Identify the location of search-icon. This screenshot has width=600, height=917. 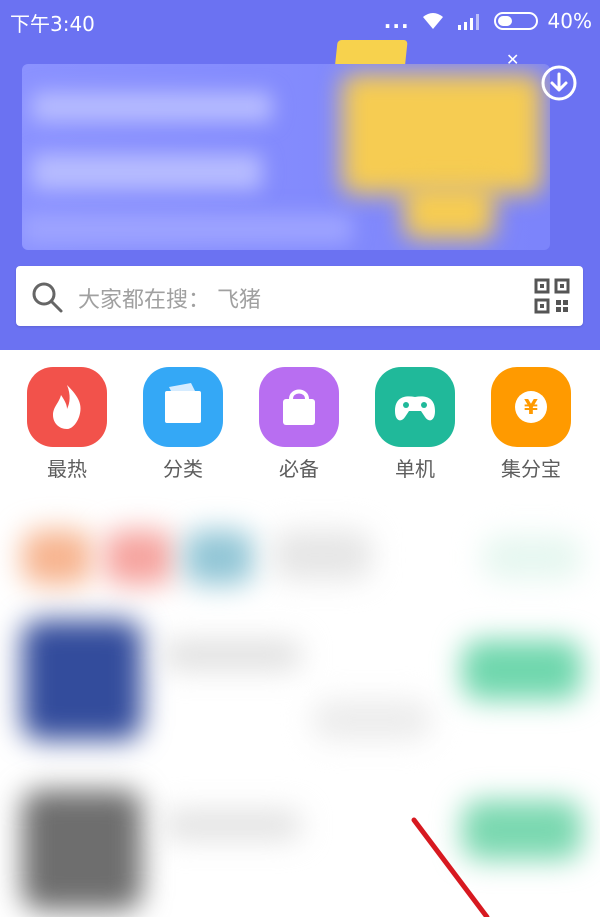
(47, 297).